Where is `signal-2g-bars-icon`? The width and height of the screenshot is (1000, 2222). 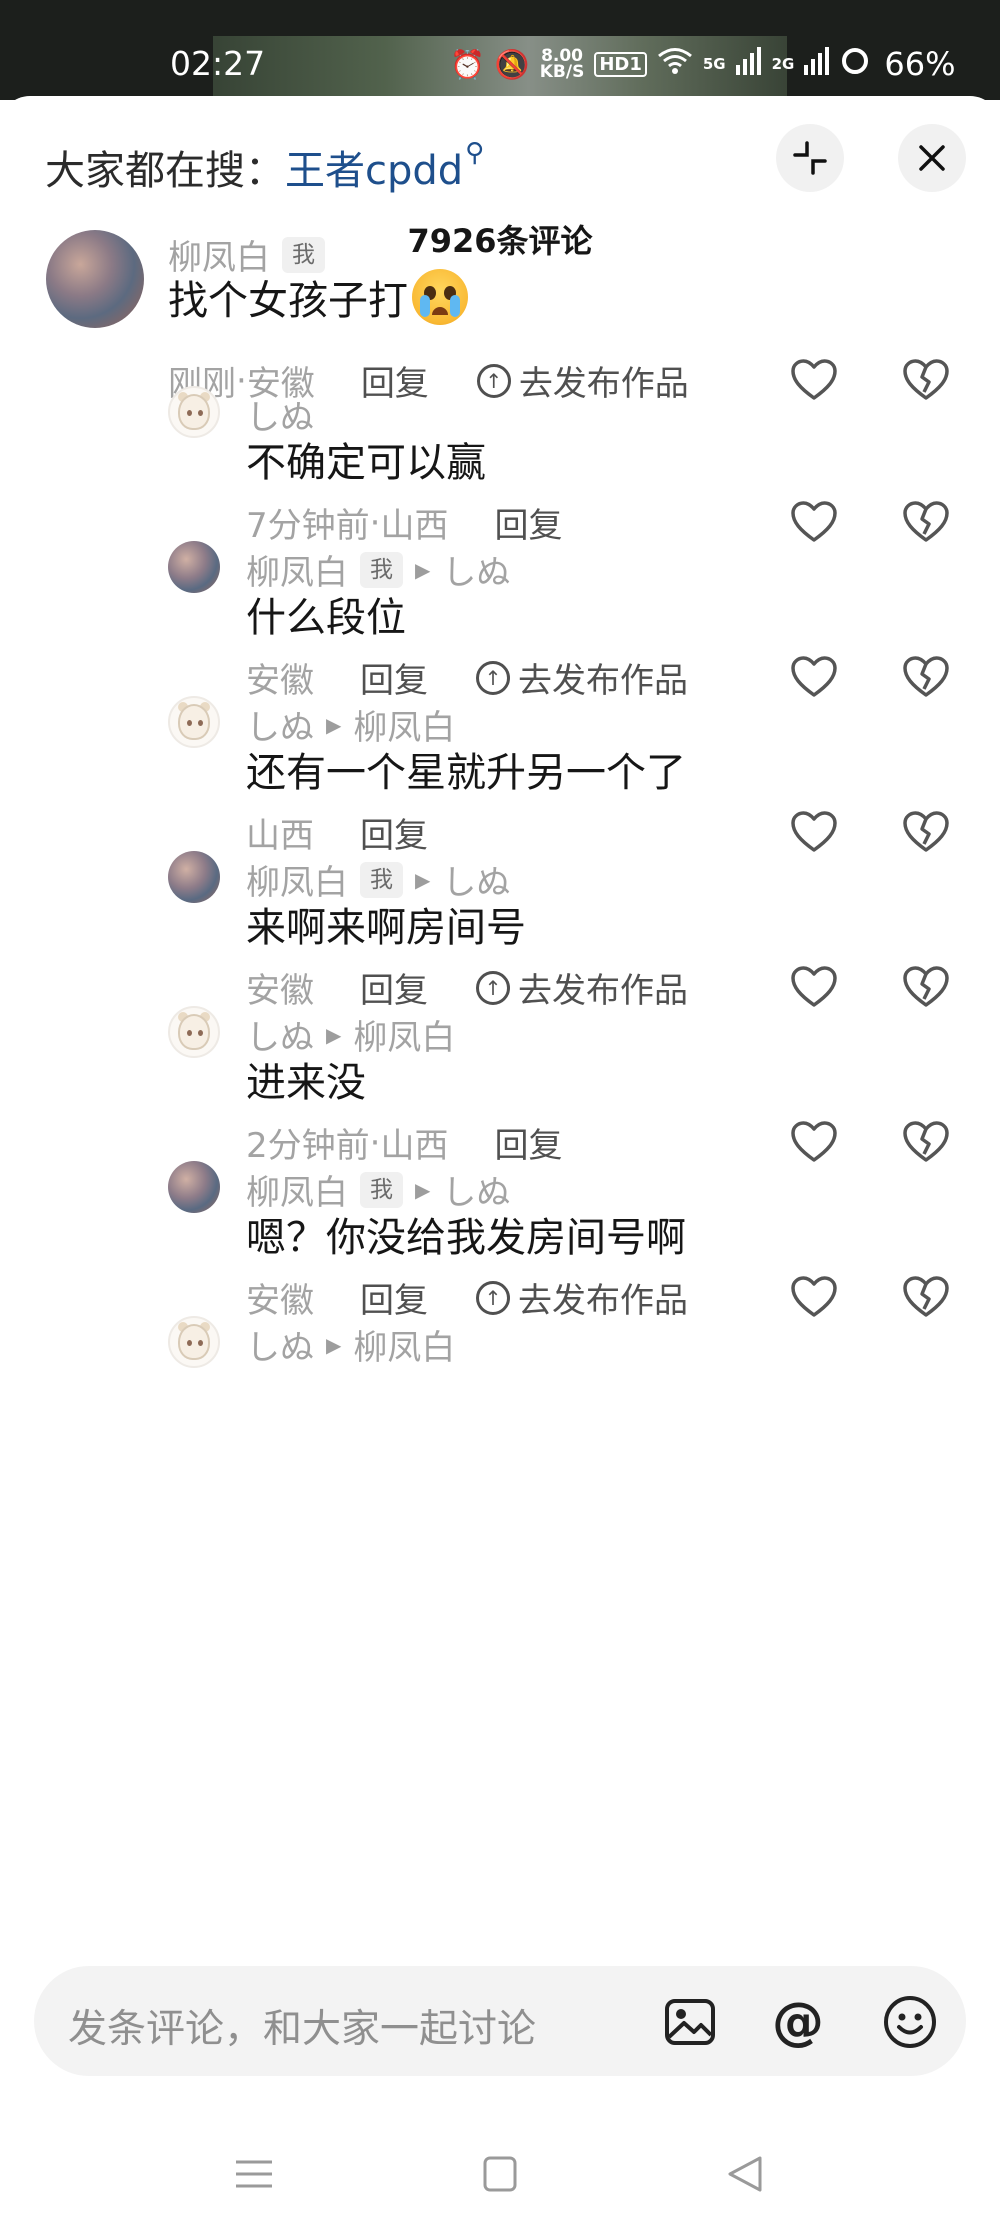
signal-2g-bars-icon is located at coordinates (817, 64).